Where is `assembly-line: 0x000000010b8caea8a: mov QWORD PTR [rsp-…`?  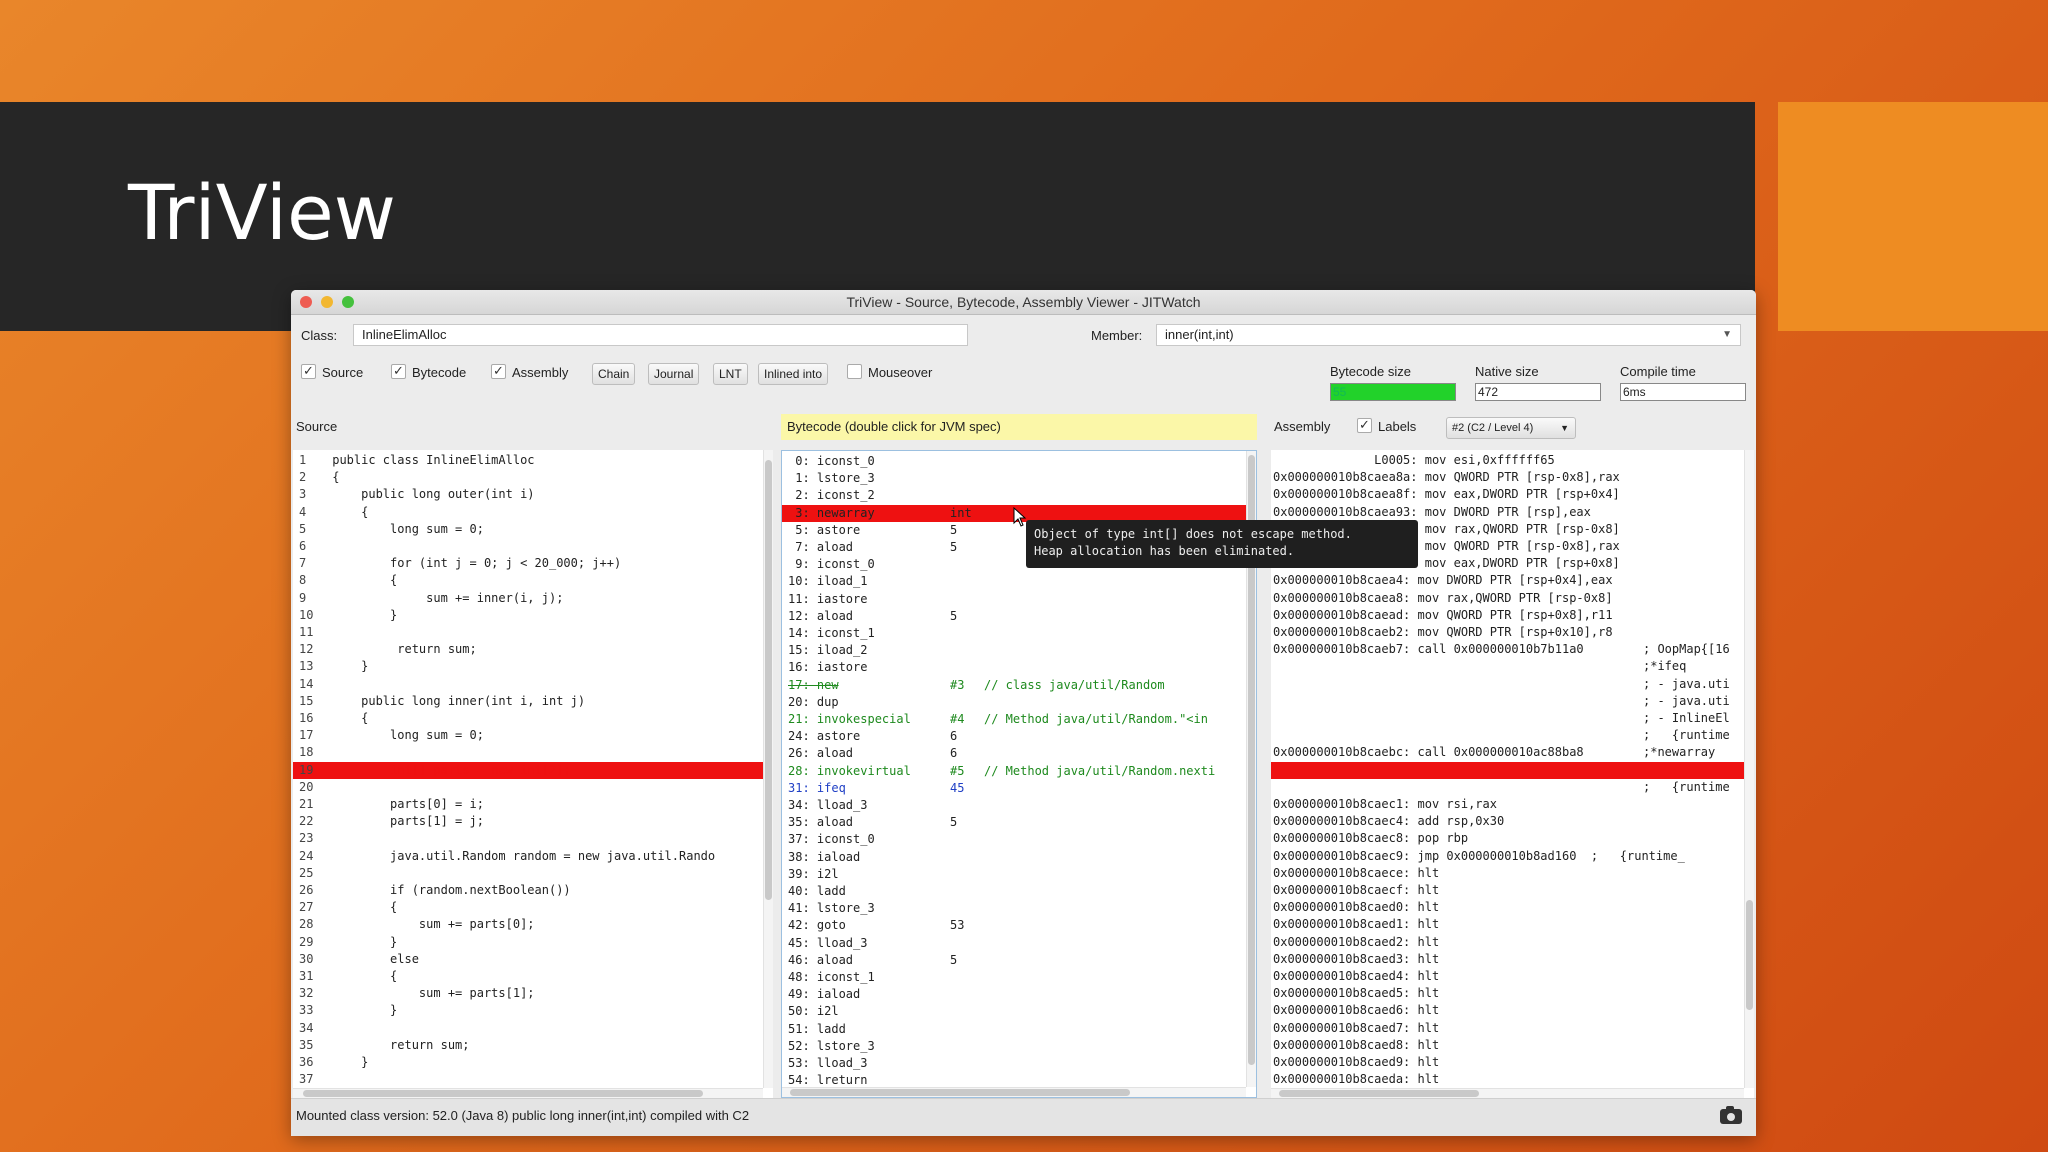
assembly-line: 0x000000010b8caea8a: mov QWORD PTR [rsp-… is located at coordinates (1512, 477).